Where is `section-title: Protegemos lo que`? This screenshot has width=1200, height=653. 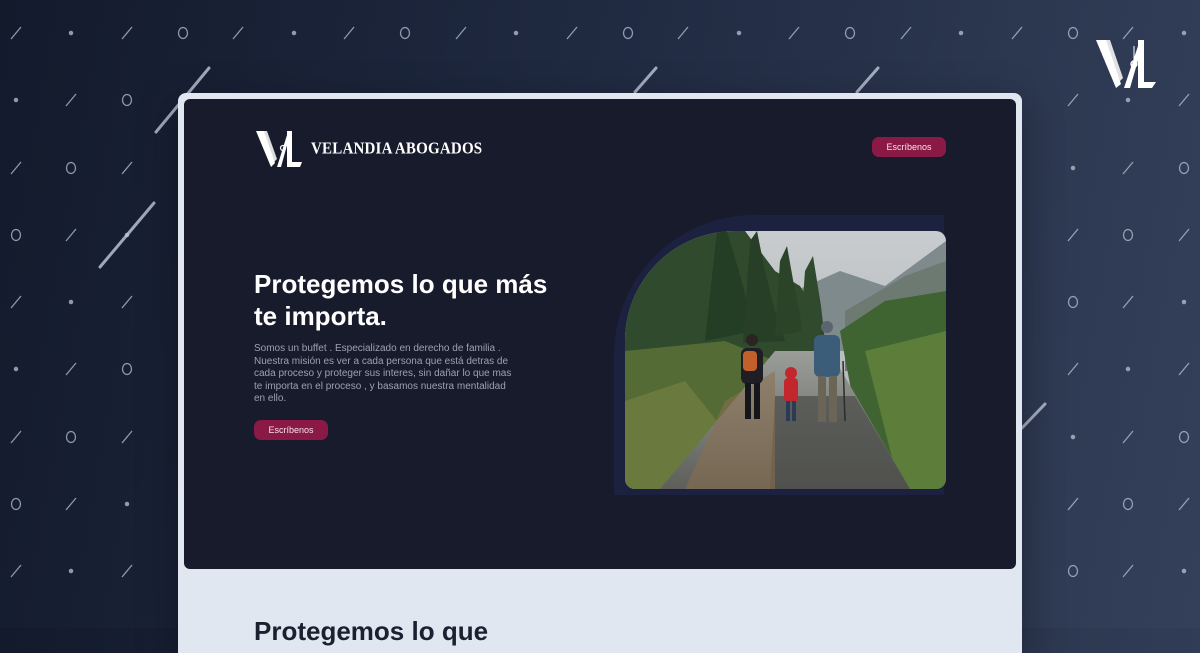 section-title: Protegemos lo que is located at coordinates (371, 631).